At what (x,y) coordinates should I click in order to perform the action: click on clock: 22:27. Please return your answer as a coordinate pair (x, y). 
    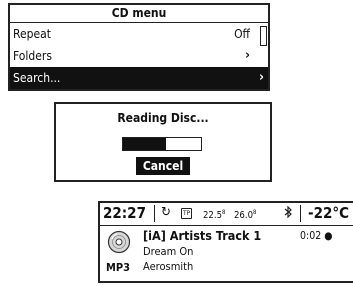
    Looking at the image, I should click on (124, 213).